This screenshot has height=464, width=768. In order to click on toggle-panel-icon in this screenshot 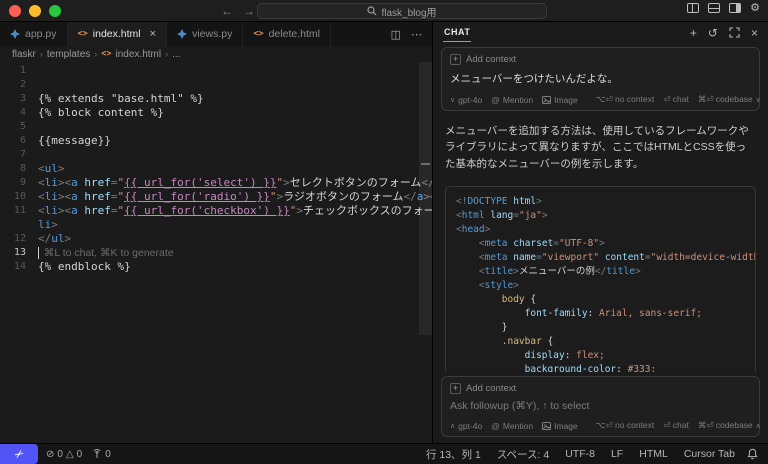, I will do `click(714, 8)`.